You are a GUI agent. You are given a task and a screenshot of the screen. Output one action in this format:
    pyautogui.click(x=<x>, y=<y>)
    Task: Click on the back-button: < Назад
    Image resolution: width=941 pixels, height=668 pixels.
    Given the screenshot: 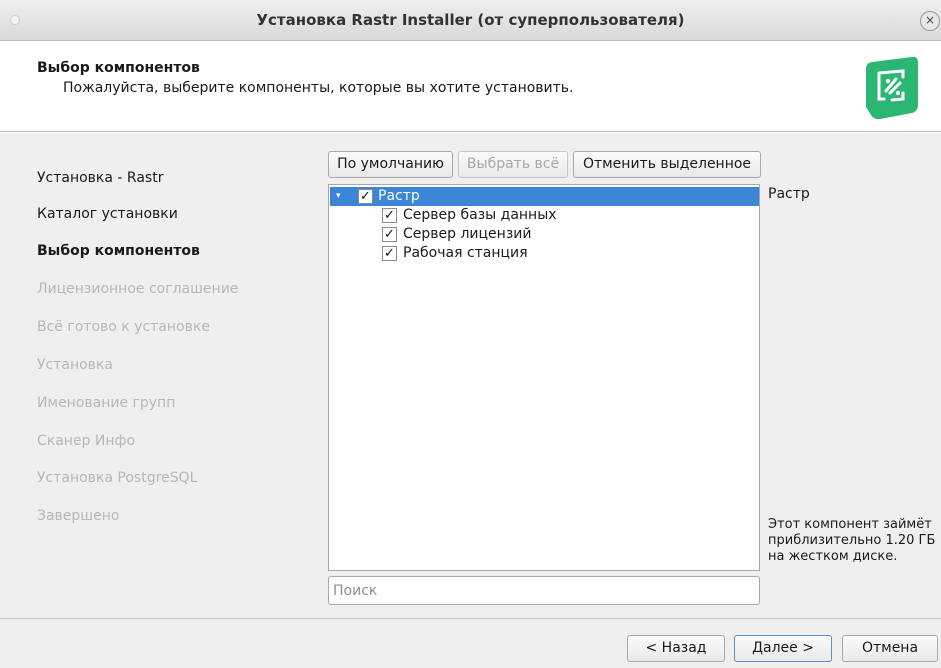 What is the action you would take?
    pyautogui.click(x=676, y=648)
    